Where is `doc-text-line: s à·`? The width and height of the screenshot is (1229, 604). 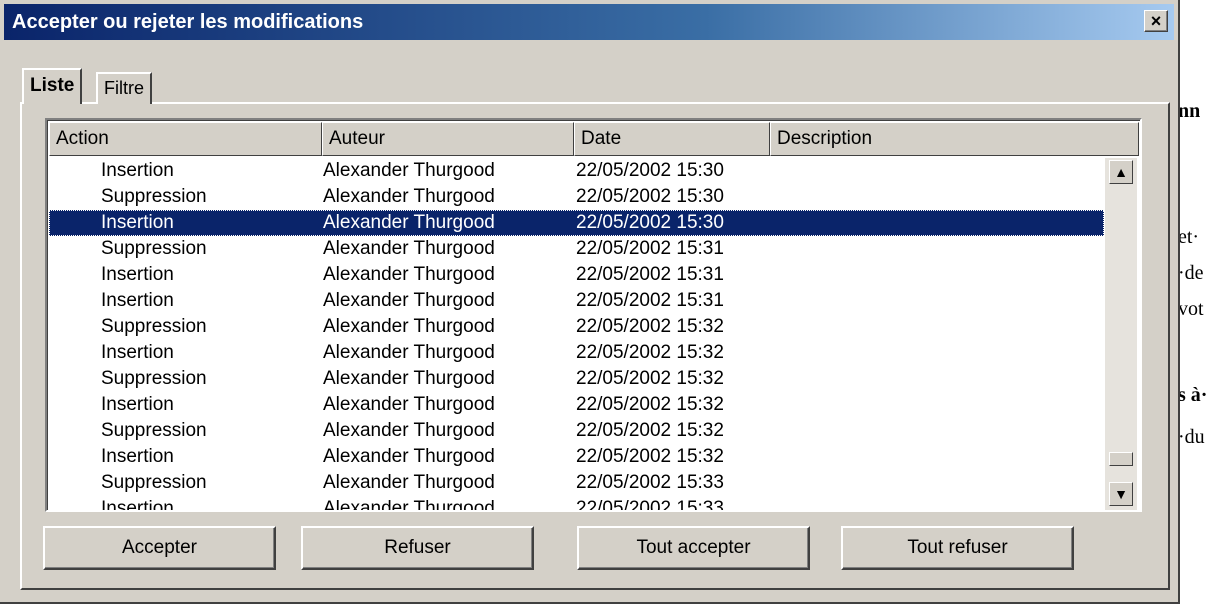
doc-text-line: s à· is located at coordinates (1193, 395).